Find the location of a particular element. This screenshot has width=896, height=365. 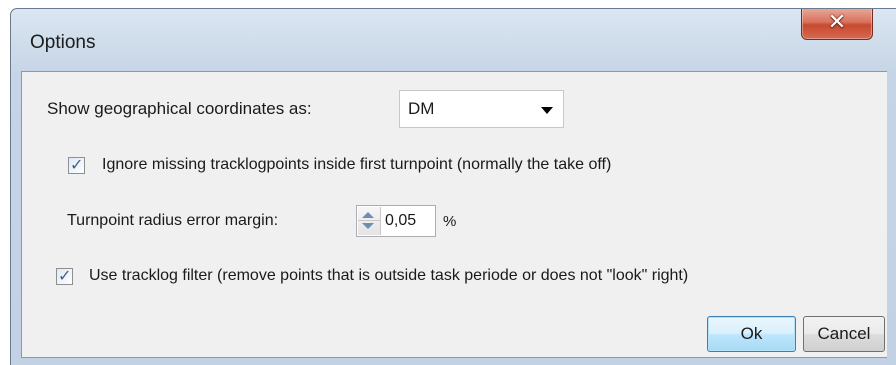

ignore-missing-checkbox: ✓ is located at coordinates (76, 164).